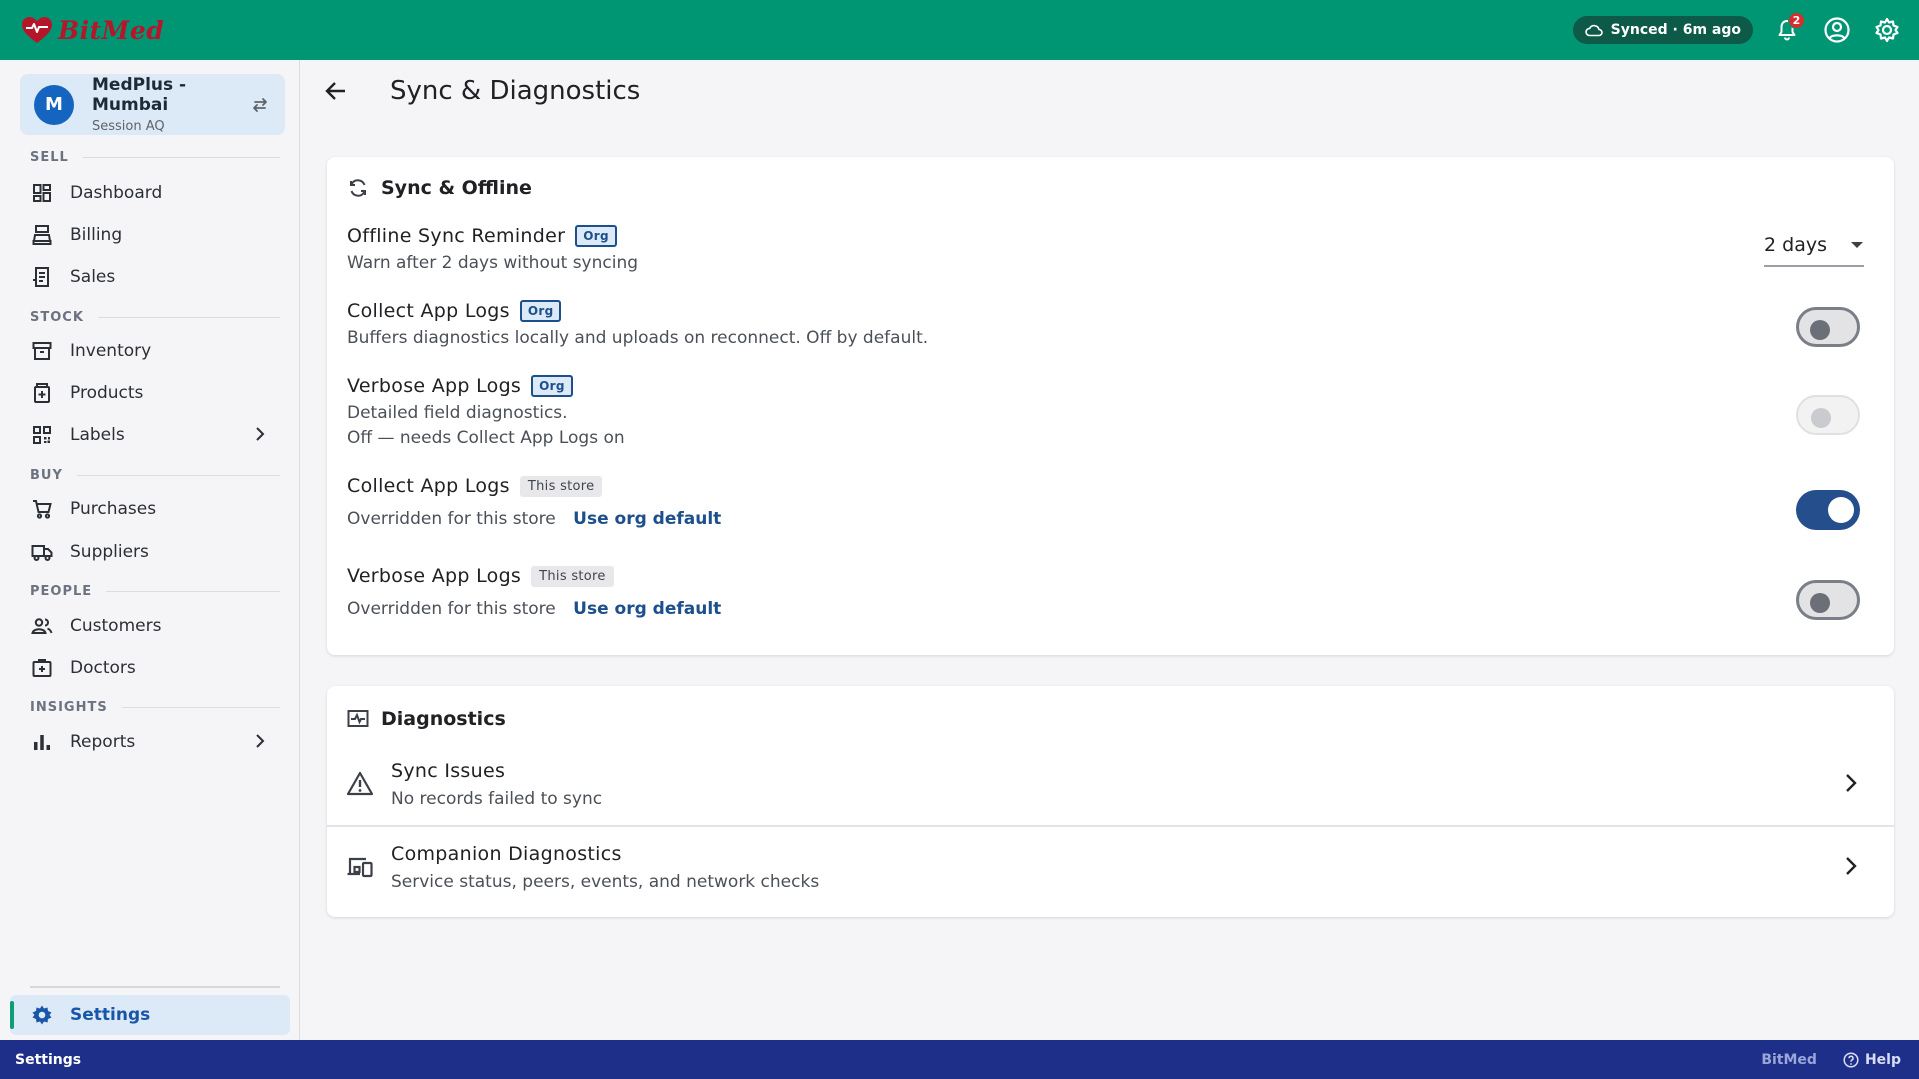 Image resolution: width=1919 pixels, height=1079 pixels. What do you see at coordinates (456, 236) in the screenshot?
I see `setting-title: Offline Sync Reminder` at bounding box center [456, 236].